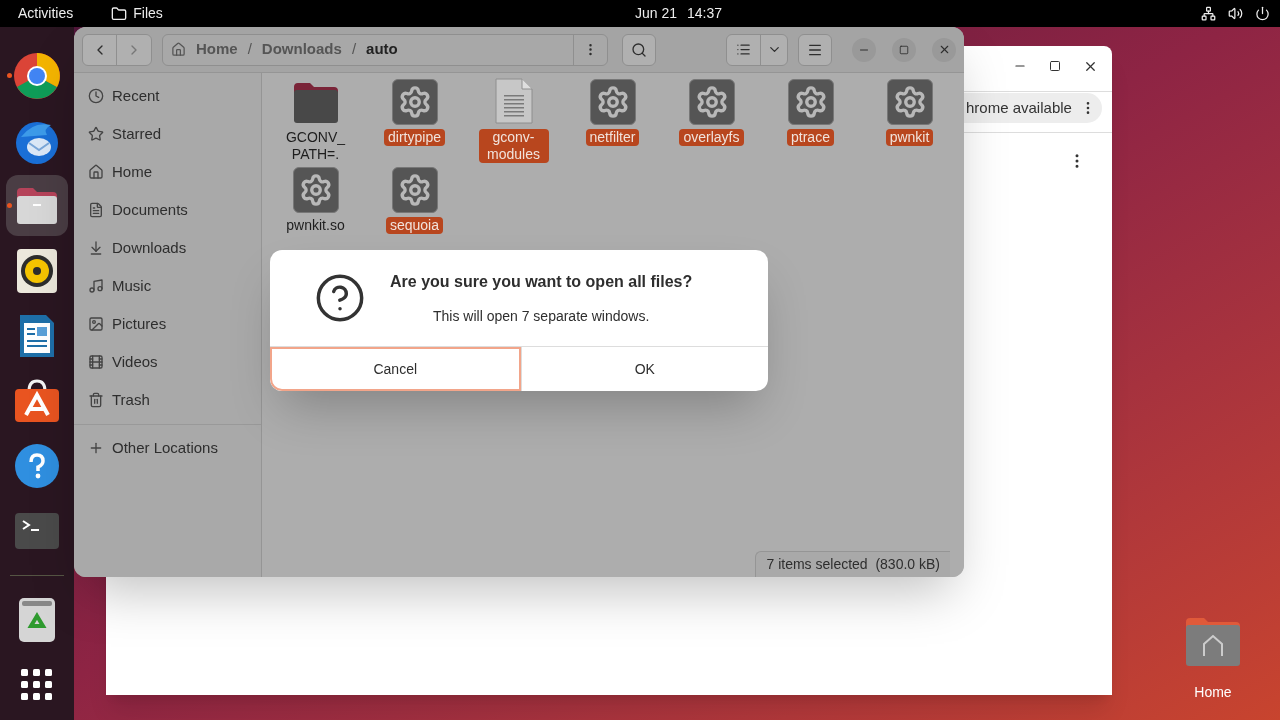 The height and width of the screenshot is (720, 1280). What do you see at coordinates (96, 134) in the screenshot?
I see `starred-icon` at bounding box center [96, 134].